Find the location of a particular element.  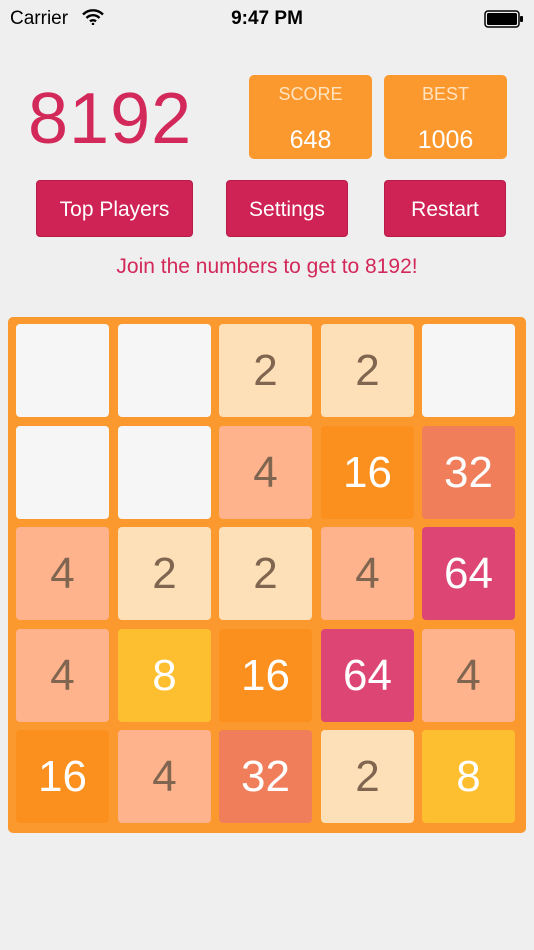

score-label: SCORE is located at coordinates (310, 94).